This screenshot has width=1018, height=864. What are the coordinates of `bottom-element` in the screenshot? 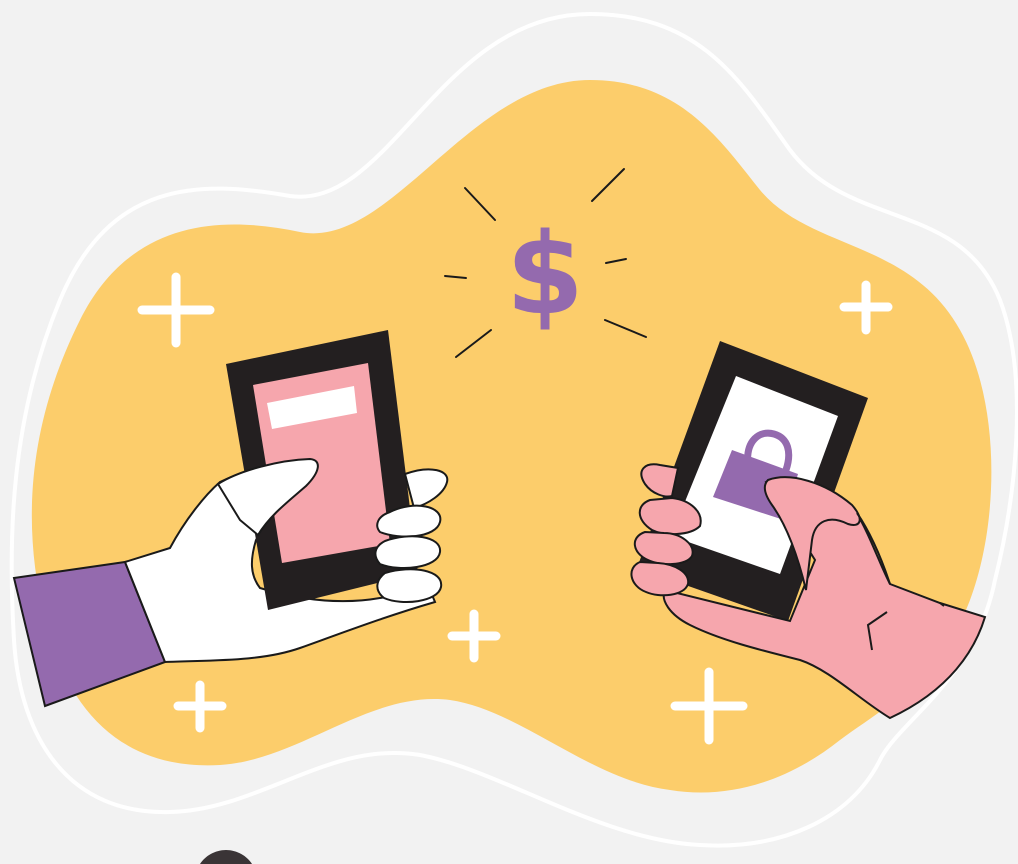 It's located at (226, 857).